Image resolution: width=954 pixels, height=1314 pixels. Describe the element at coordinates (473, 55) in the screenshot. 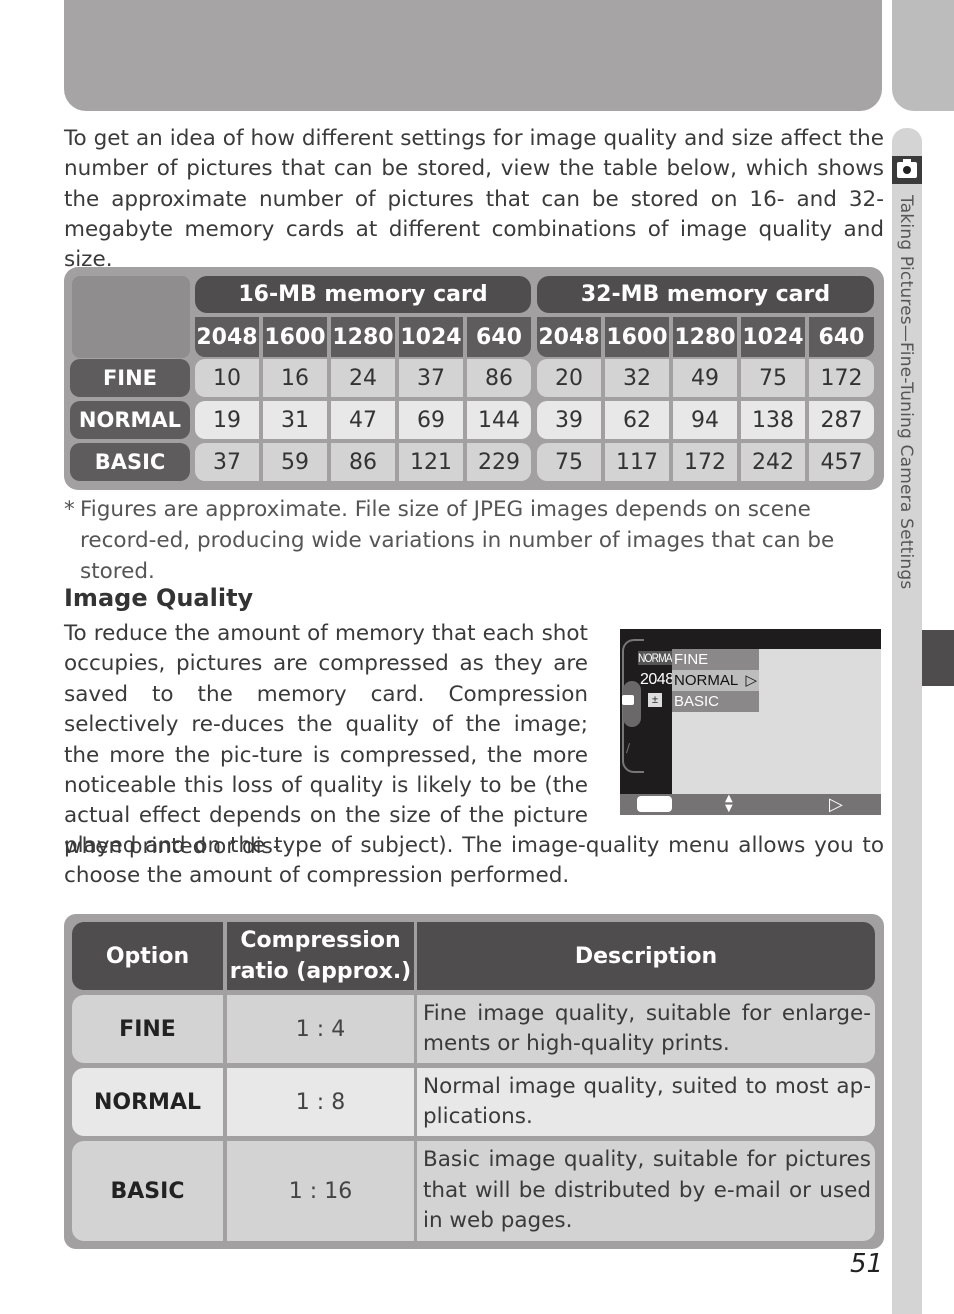

I see `header-band` at that location.